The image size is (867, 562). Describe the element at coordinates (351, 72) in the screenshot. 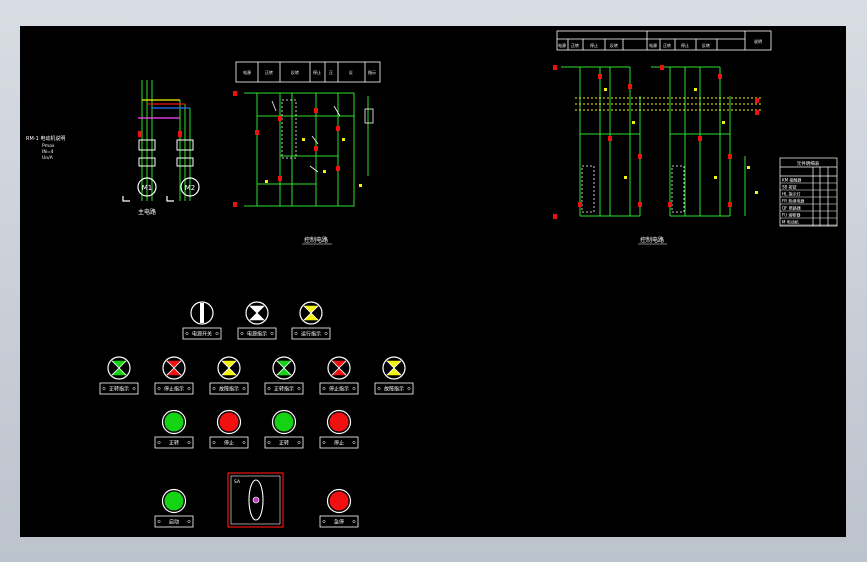

I see `header-cell: 反` at that location.